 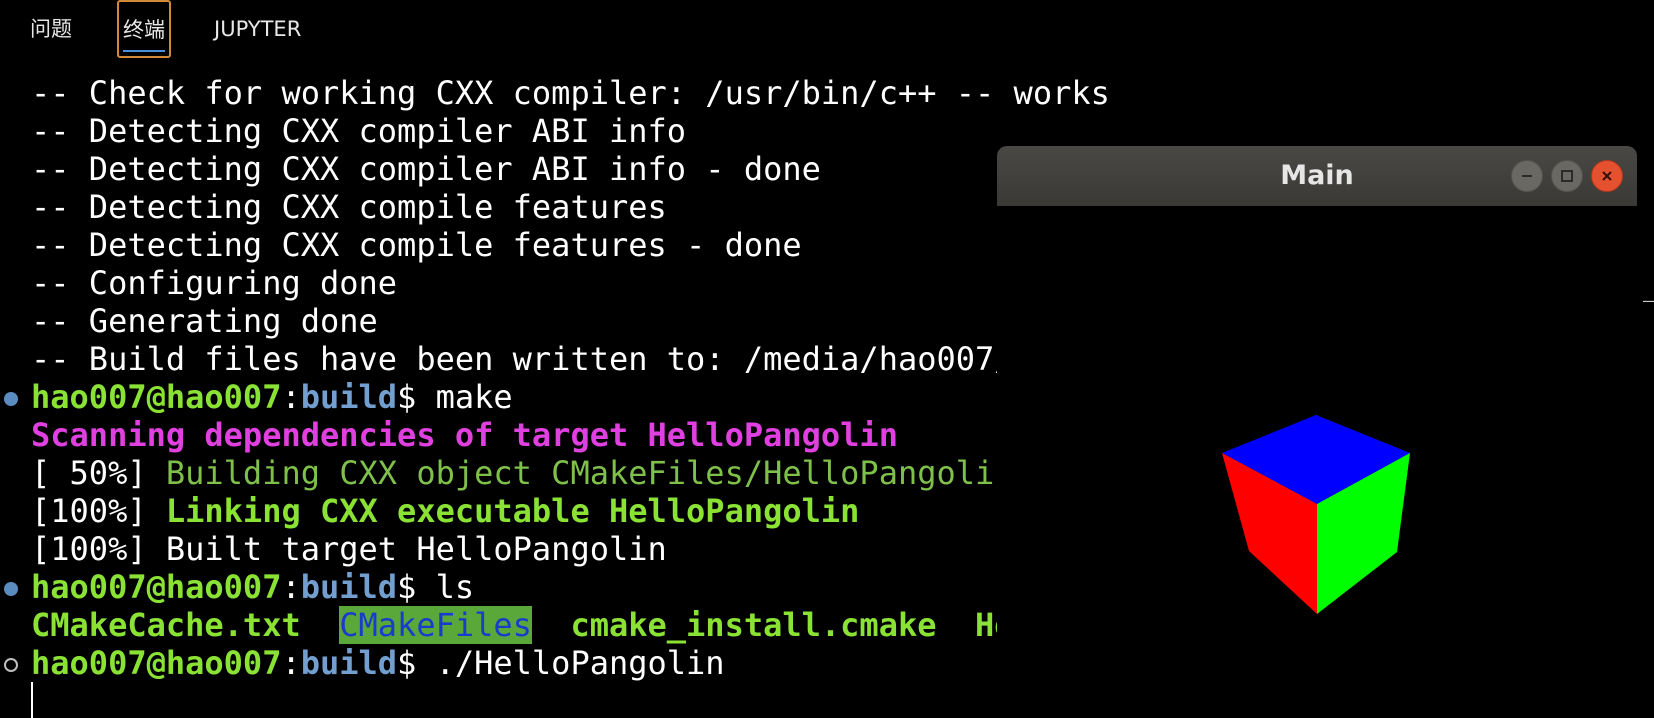 I want to click on active-tab-indicator, so click(x=144, y=51).